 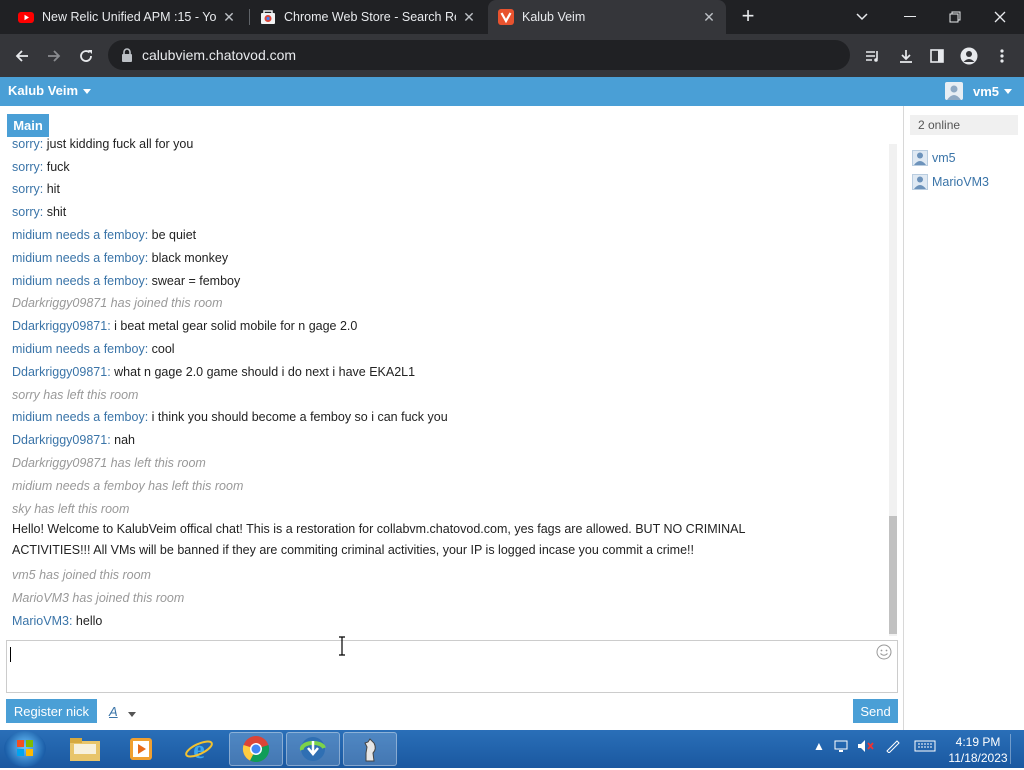 What do you see at coordinates (56, 212) in the screenshot?
I see `message-text: shit` at bounding box center [56, 212].